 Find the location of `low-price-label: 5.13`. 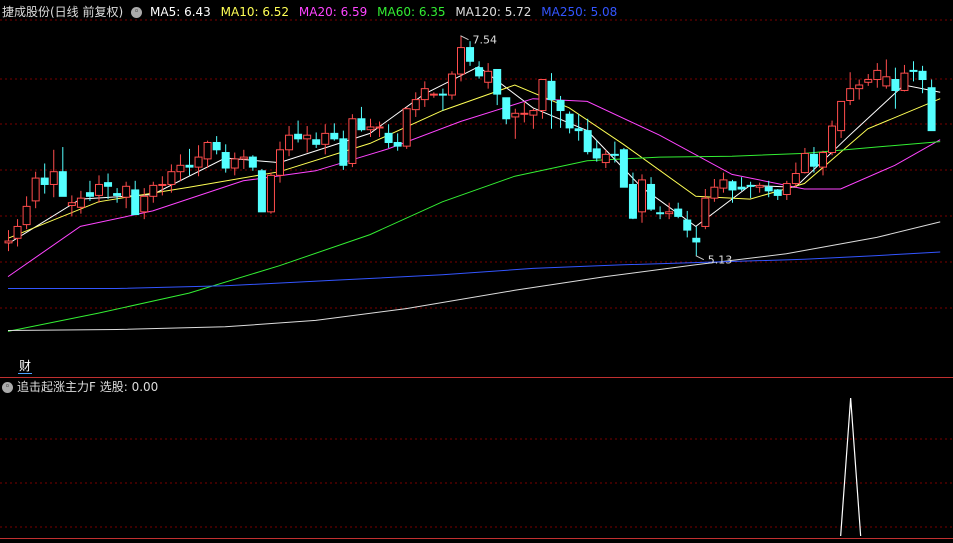

low-price-label: 5.13 is located at coordinates (720, 260).